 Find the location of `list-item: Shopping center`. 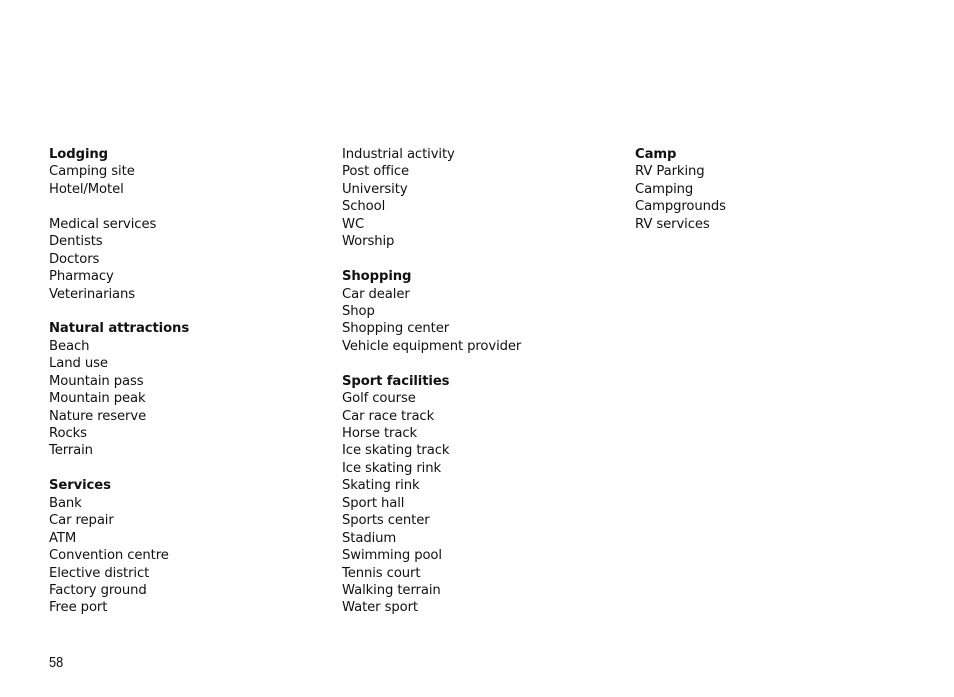

list-item: Shopping center is located at coordinates (396, 329).